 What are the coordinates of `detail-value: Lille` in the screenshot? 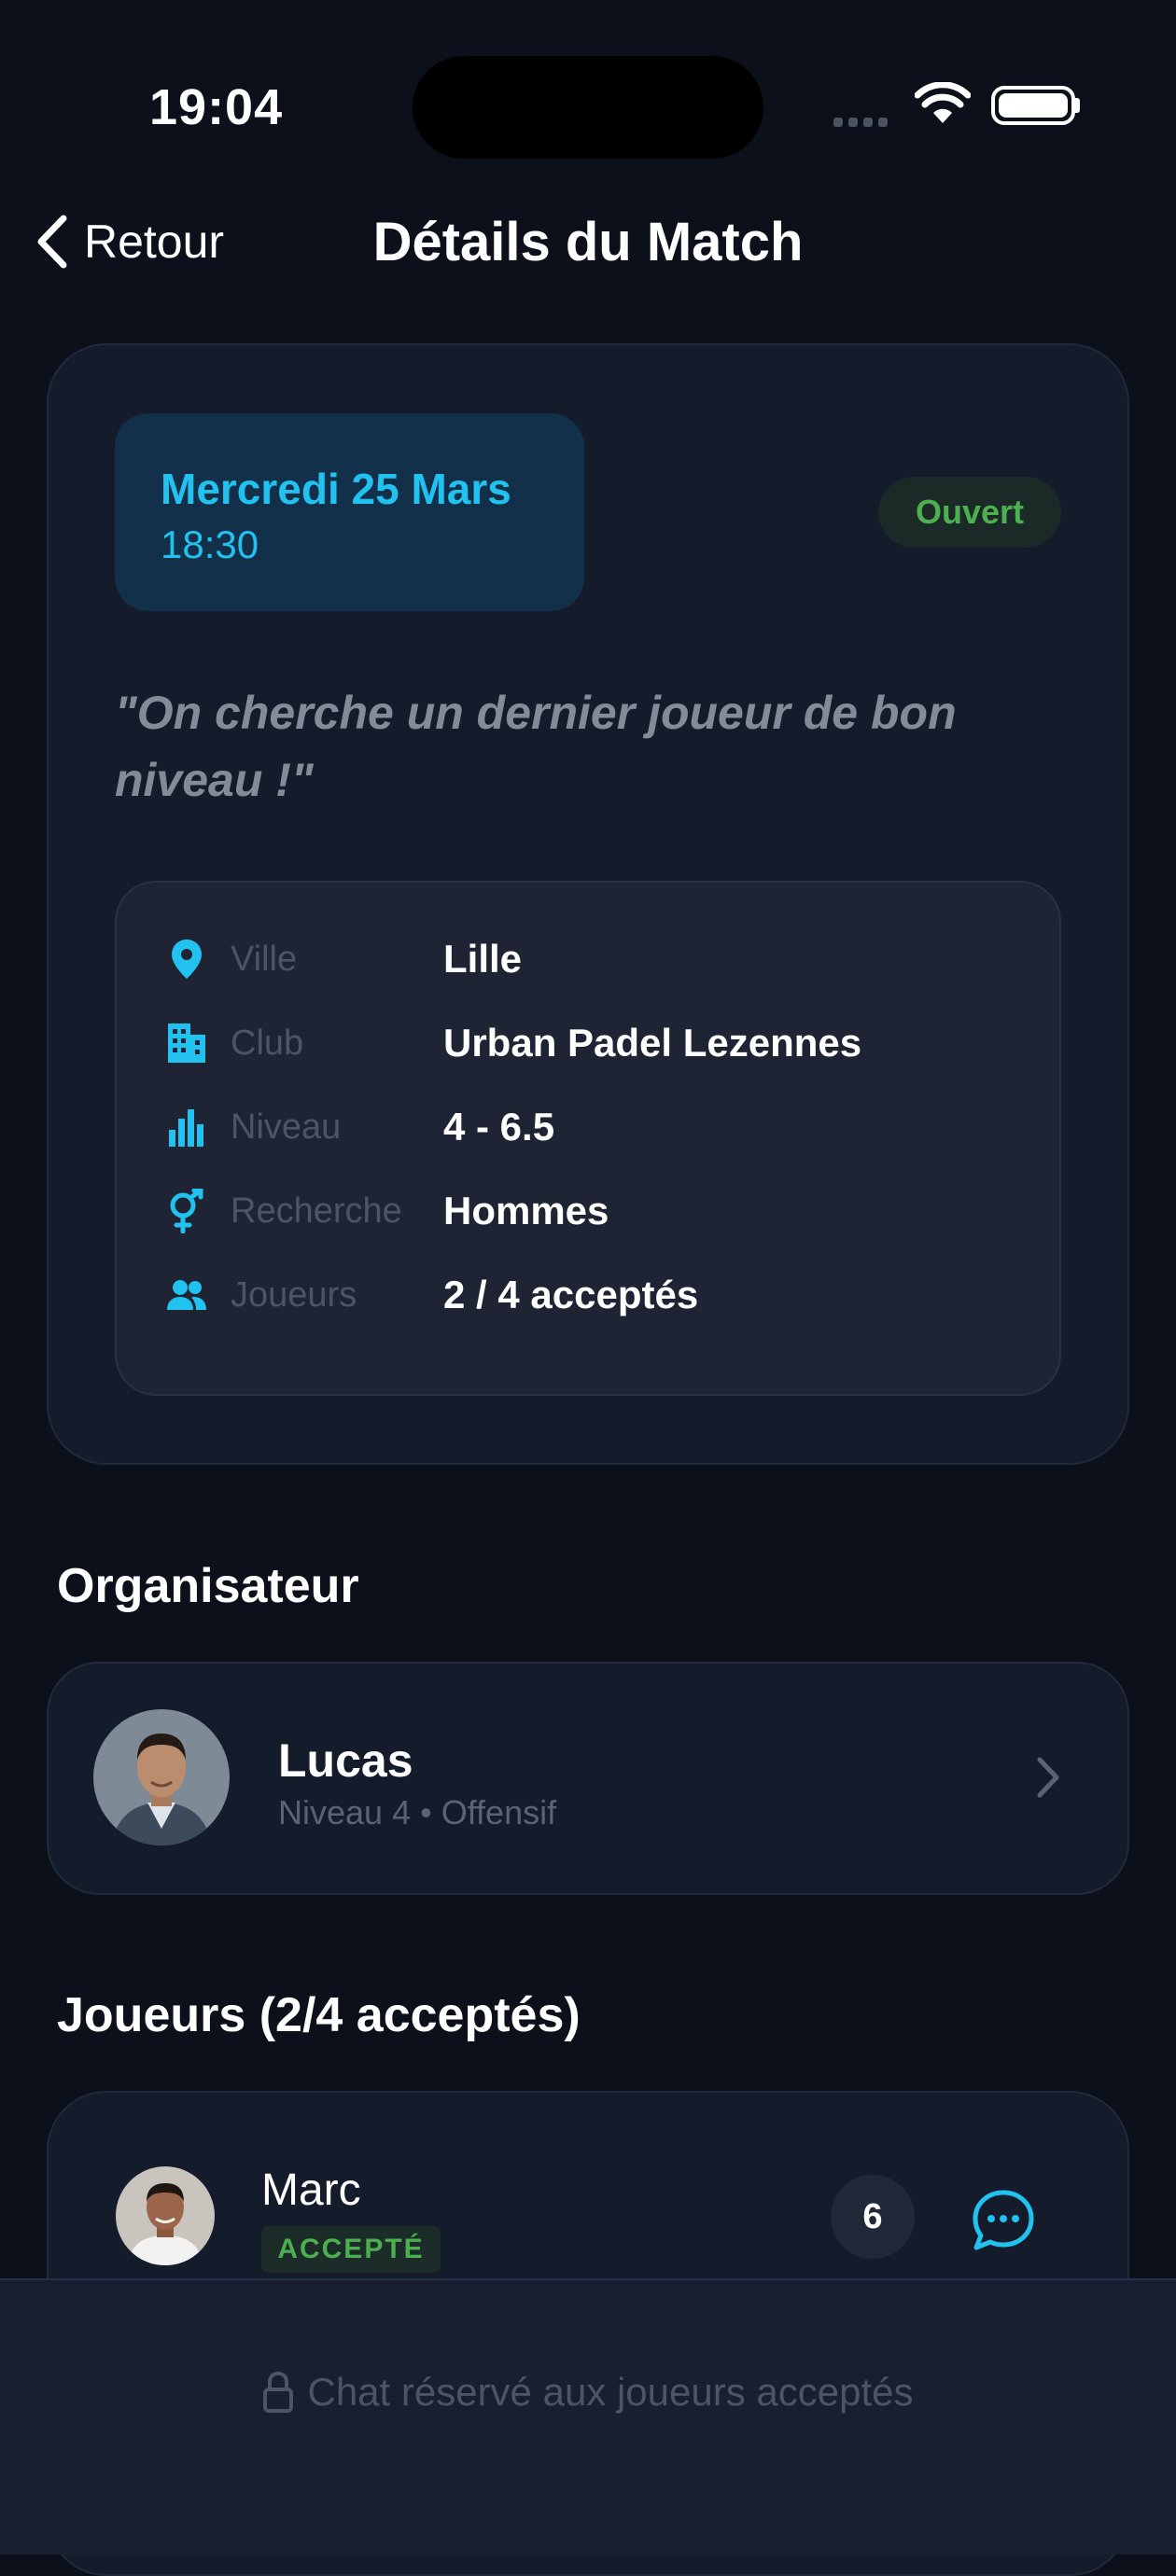 It's located at (483, 959).